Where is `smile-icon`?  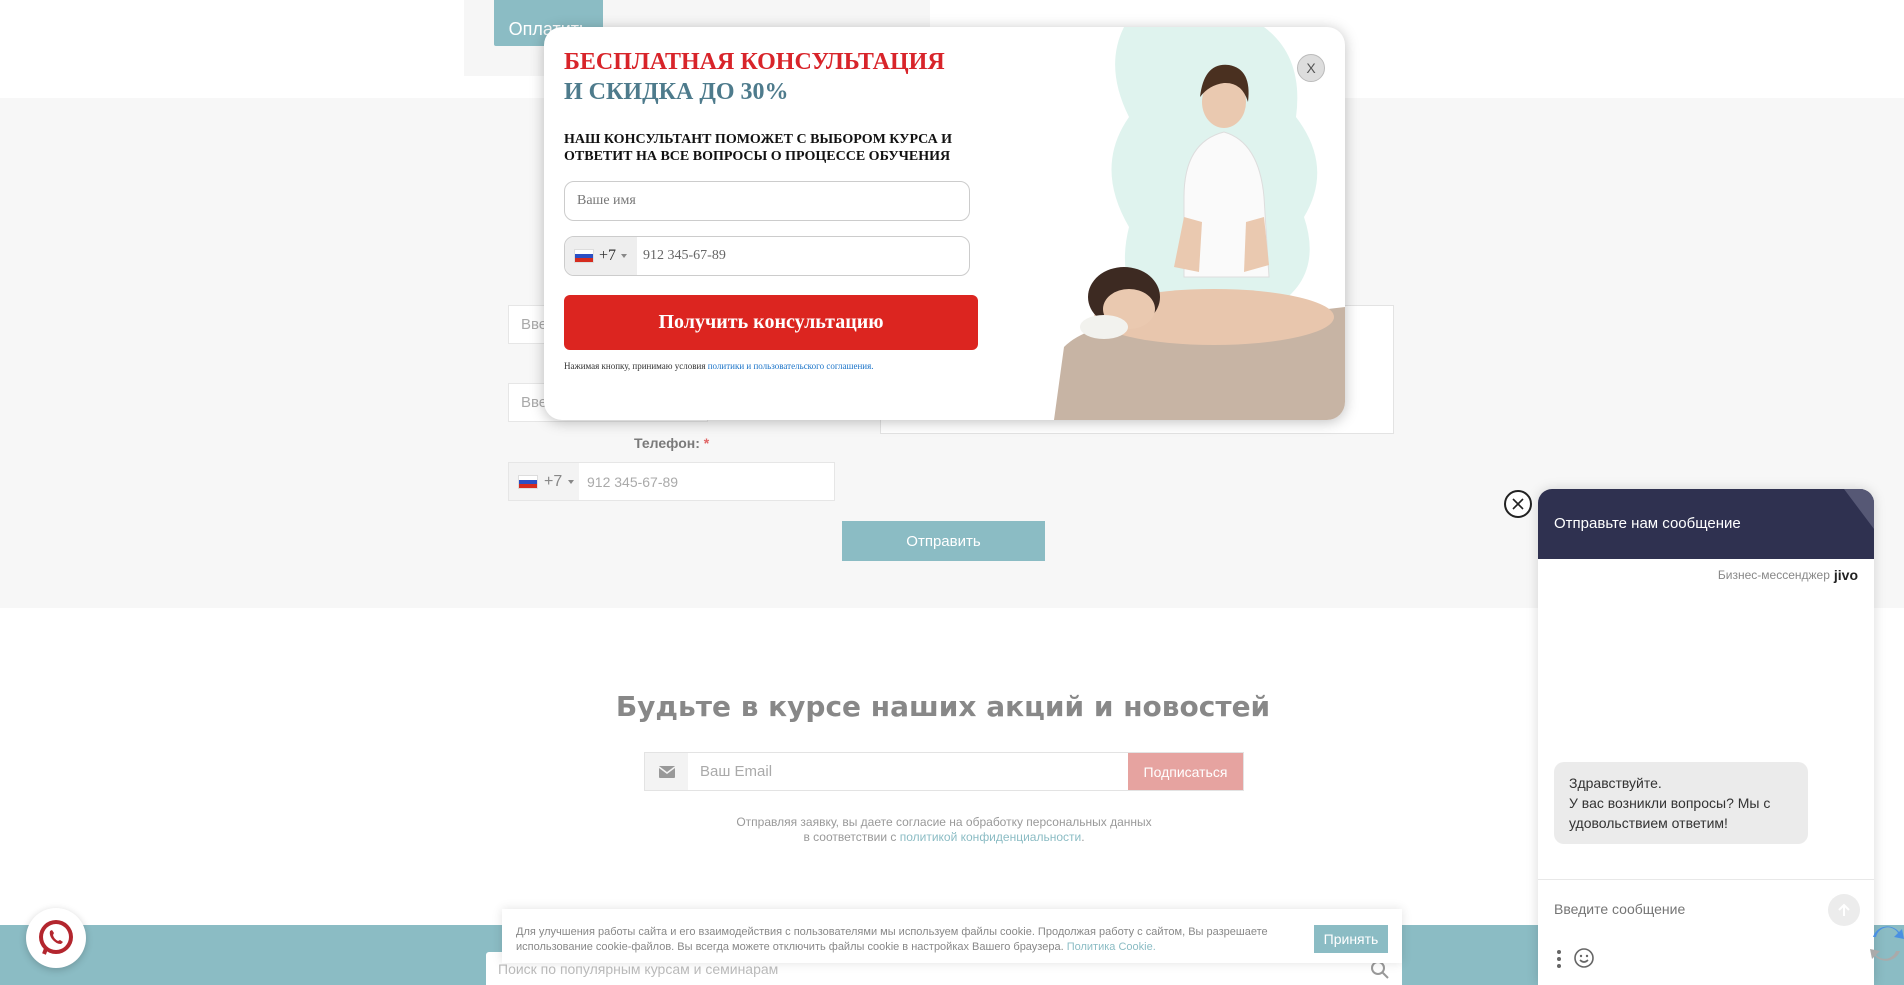 smile-icon is located at coordinates (1584, 958).